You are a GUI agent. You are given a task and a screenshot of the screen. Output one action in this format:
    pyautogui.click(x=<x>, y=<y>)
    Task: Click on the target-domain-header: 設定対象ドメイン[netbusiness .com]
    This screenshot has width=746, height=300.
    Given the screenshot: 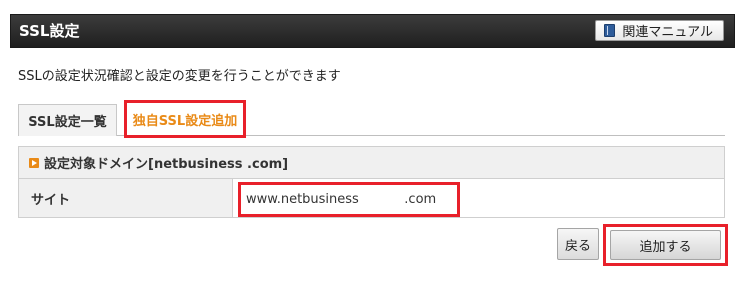 What is the action you would take?
    pyautogui.click(x=371, y=163)
    